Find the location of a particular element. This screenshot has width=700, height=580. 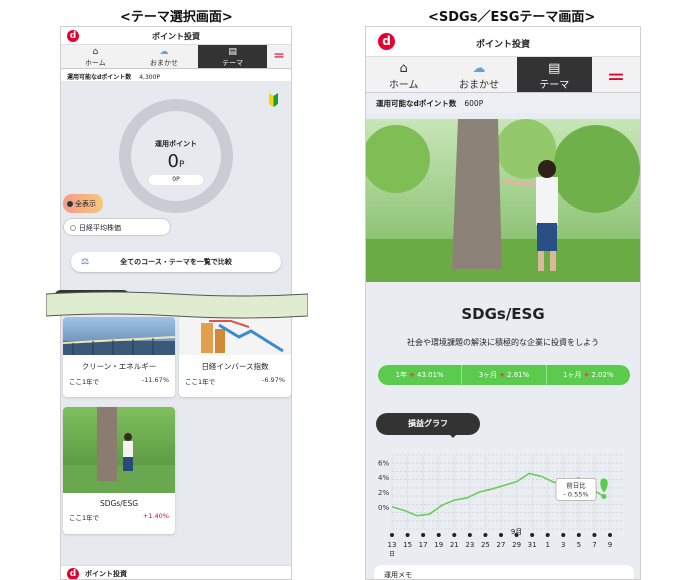

theme-title: SDGs/ESG is located at coordinates (503, 314).